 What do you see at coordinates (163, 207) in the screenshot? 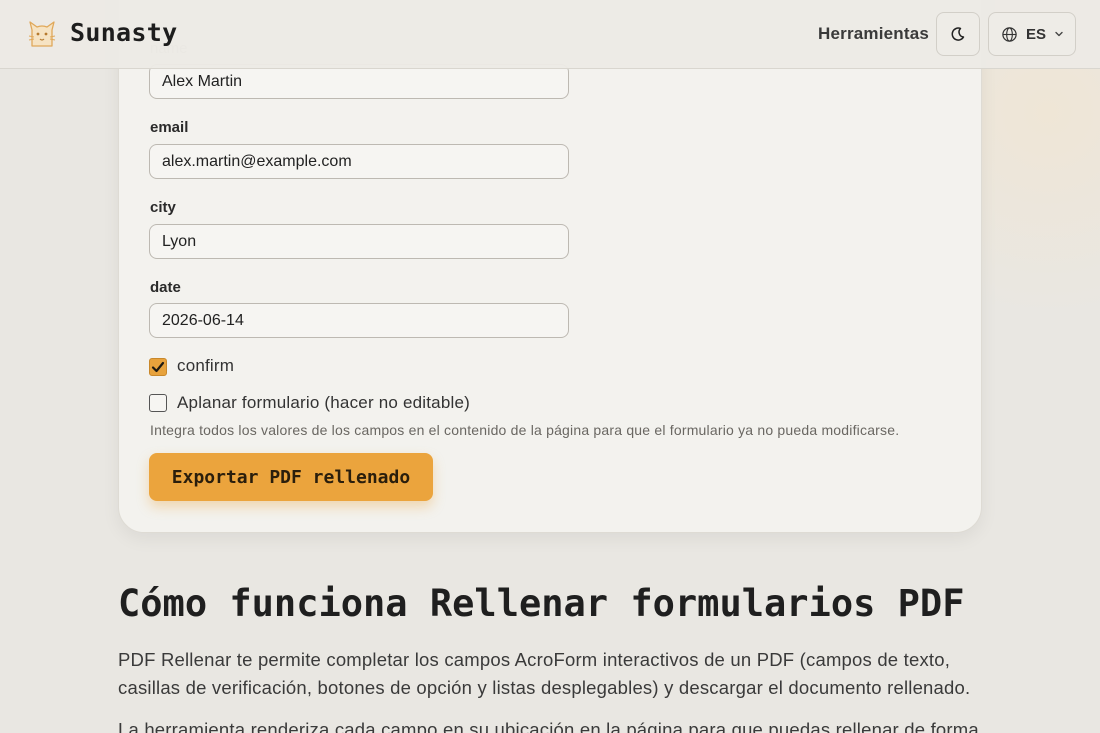
I see `city-label: city` at bounding box center [163, 207].